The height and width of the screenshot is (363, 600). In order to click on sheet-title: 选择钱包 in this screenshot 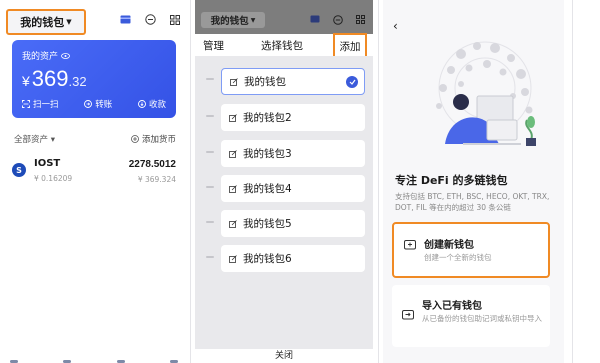, I will do `click(282, 46)`.